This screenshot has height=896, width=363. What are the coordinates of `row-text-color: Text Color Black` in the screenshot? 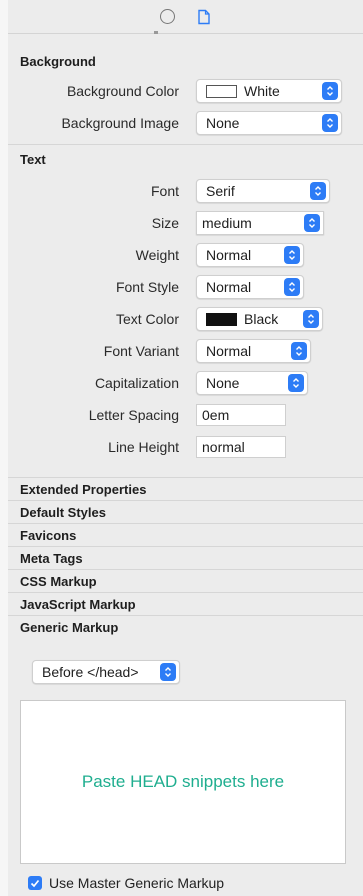 It's located at (185, 319).